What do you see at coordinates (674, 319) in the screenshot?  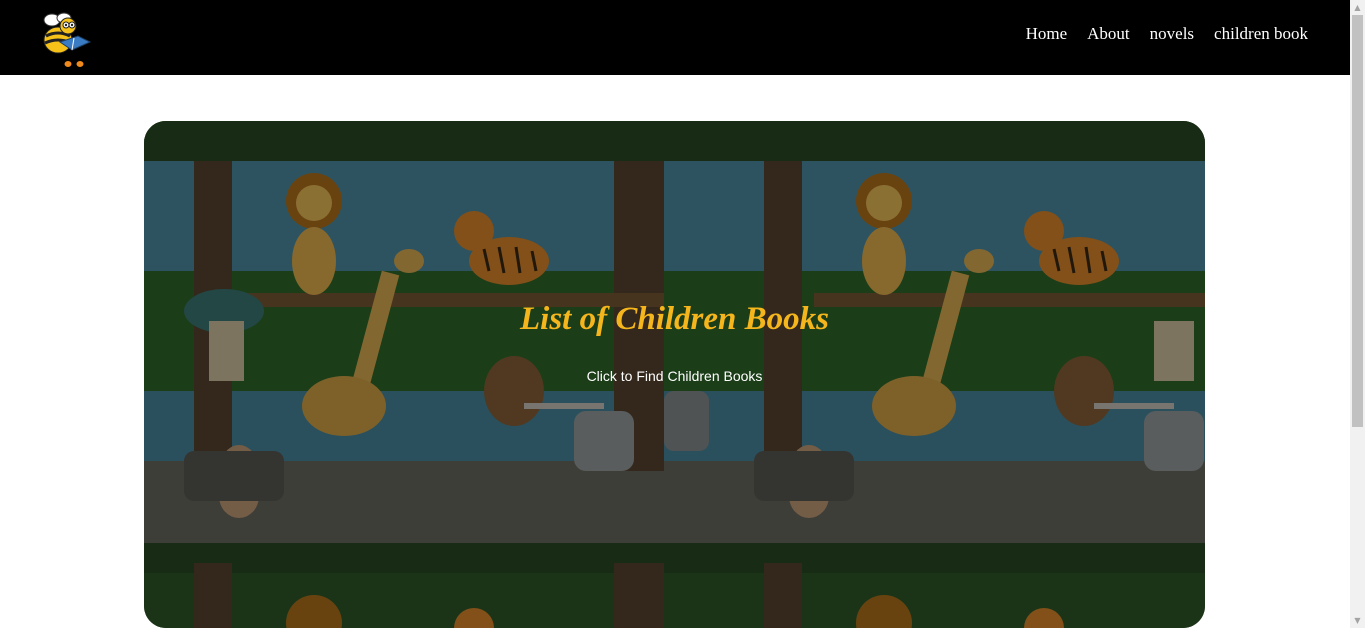 I see `hero-title: List of Children Books` at bounding box center [674, 319].